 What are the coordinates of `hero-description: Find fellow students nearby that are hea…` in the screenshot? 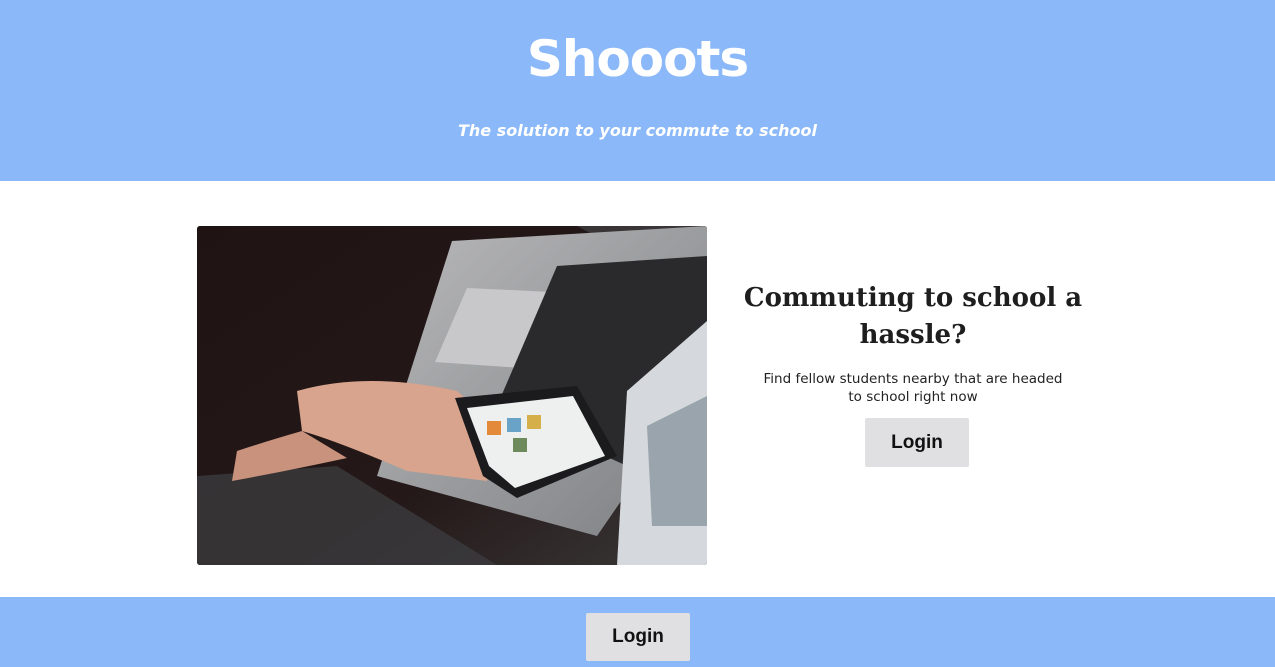 It's located at (913, 388).